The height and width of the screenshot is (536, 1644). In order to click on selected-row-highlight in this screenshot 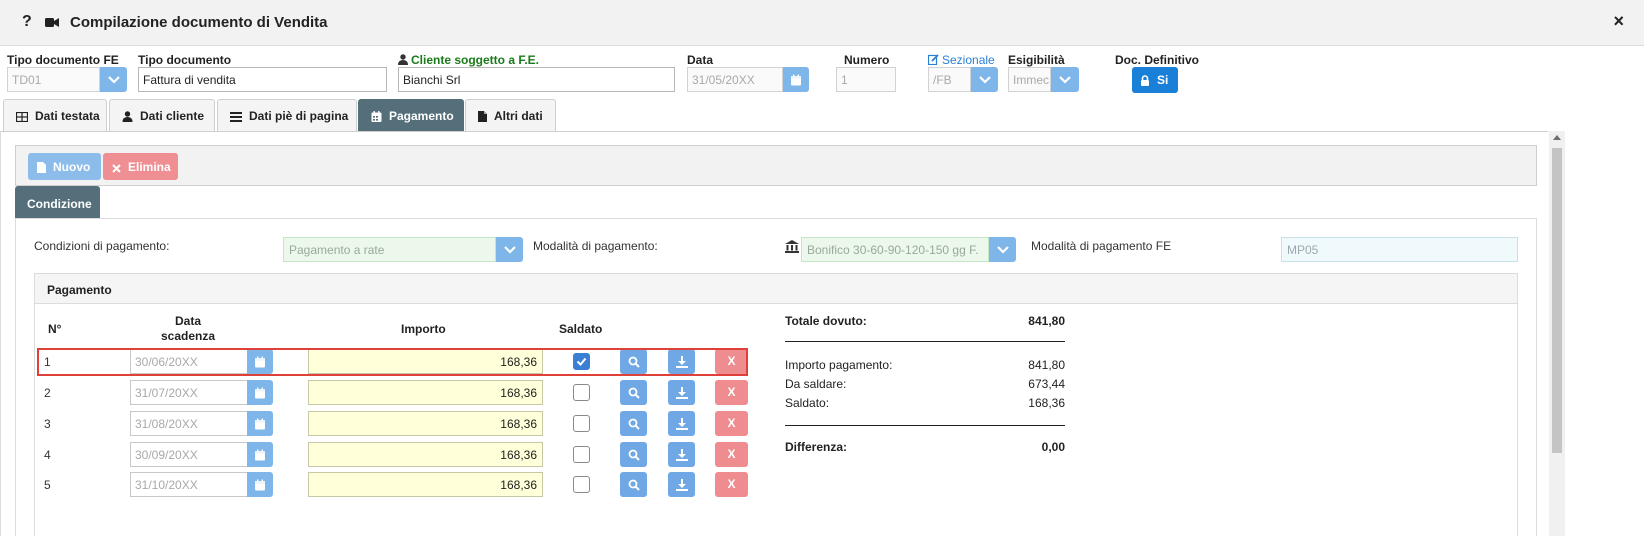, I will do `click(392, 362)`.